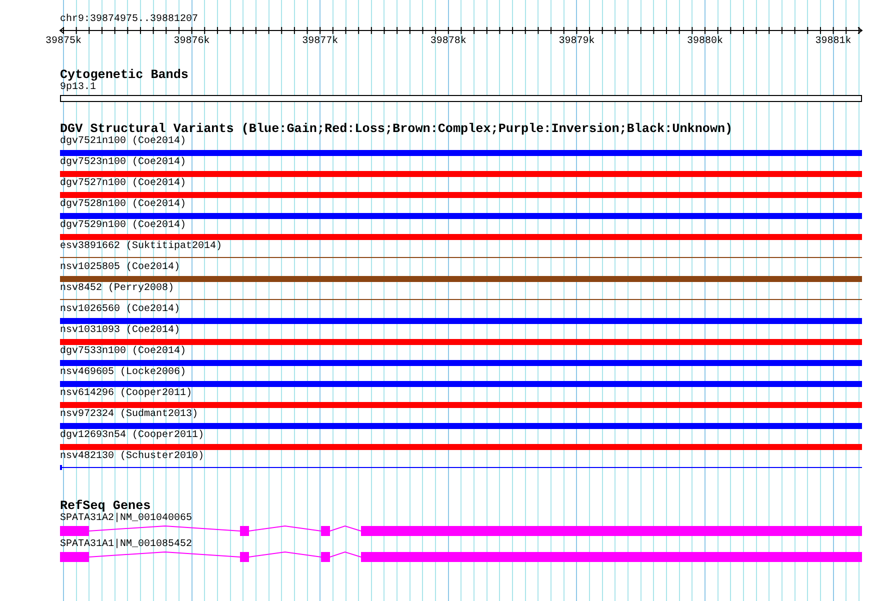  I want to click on gene-label: SPATA31A2|NM_001040065, so click(126, 519).